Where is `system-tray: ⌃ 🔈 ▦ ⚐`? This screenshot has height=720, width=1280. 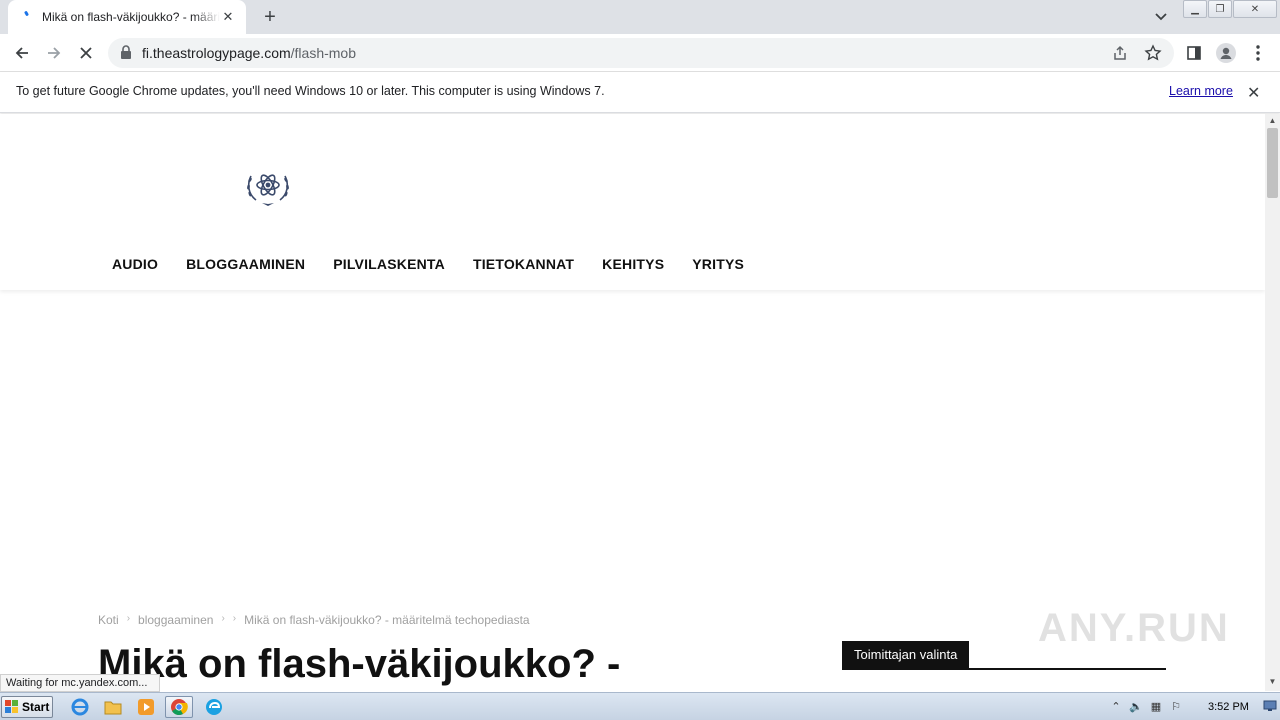
system-tray: ⌃ 🔈 ▦ ⚐ is located at coordinates (1146, 706).